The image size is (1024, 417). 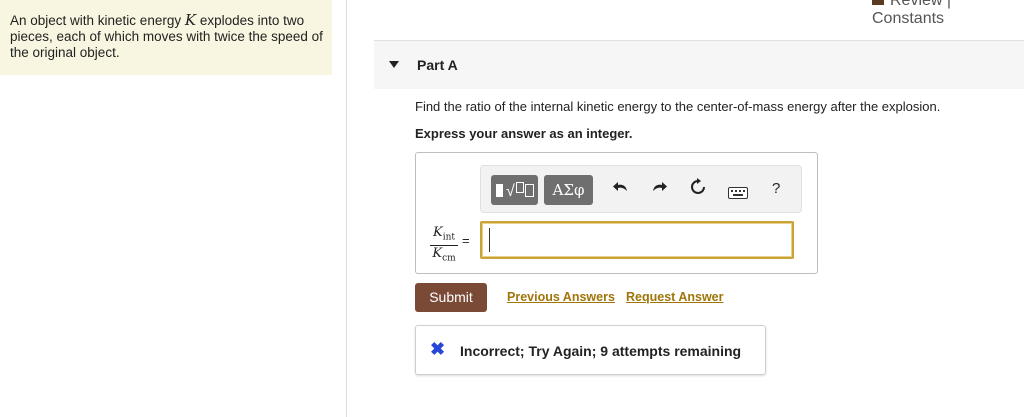 I want to click on denominator-subscript: cm, so click(x=449, y=258).